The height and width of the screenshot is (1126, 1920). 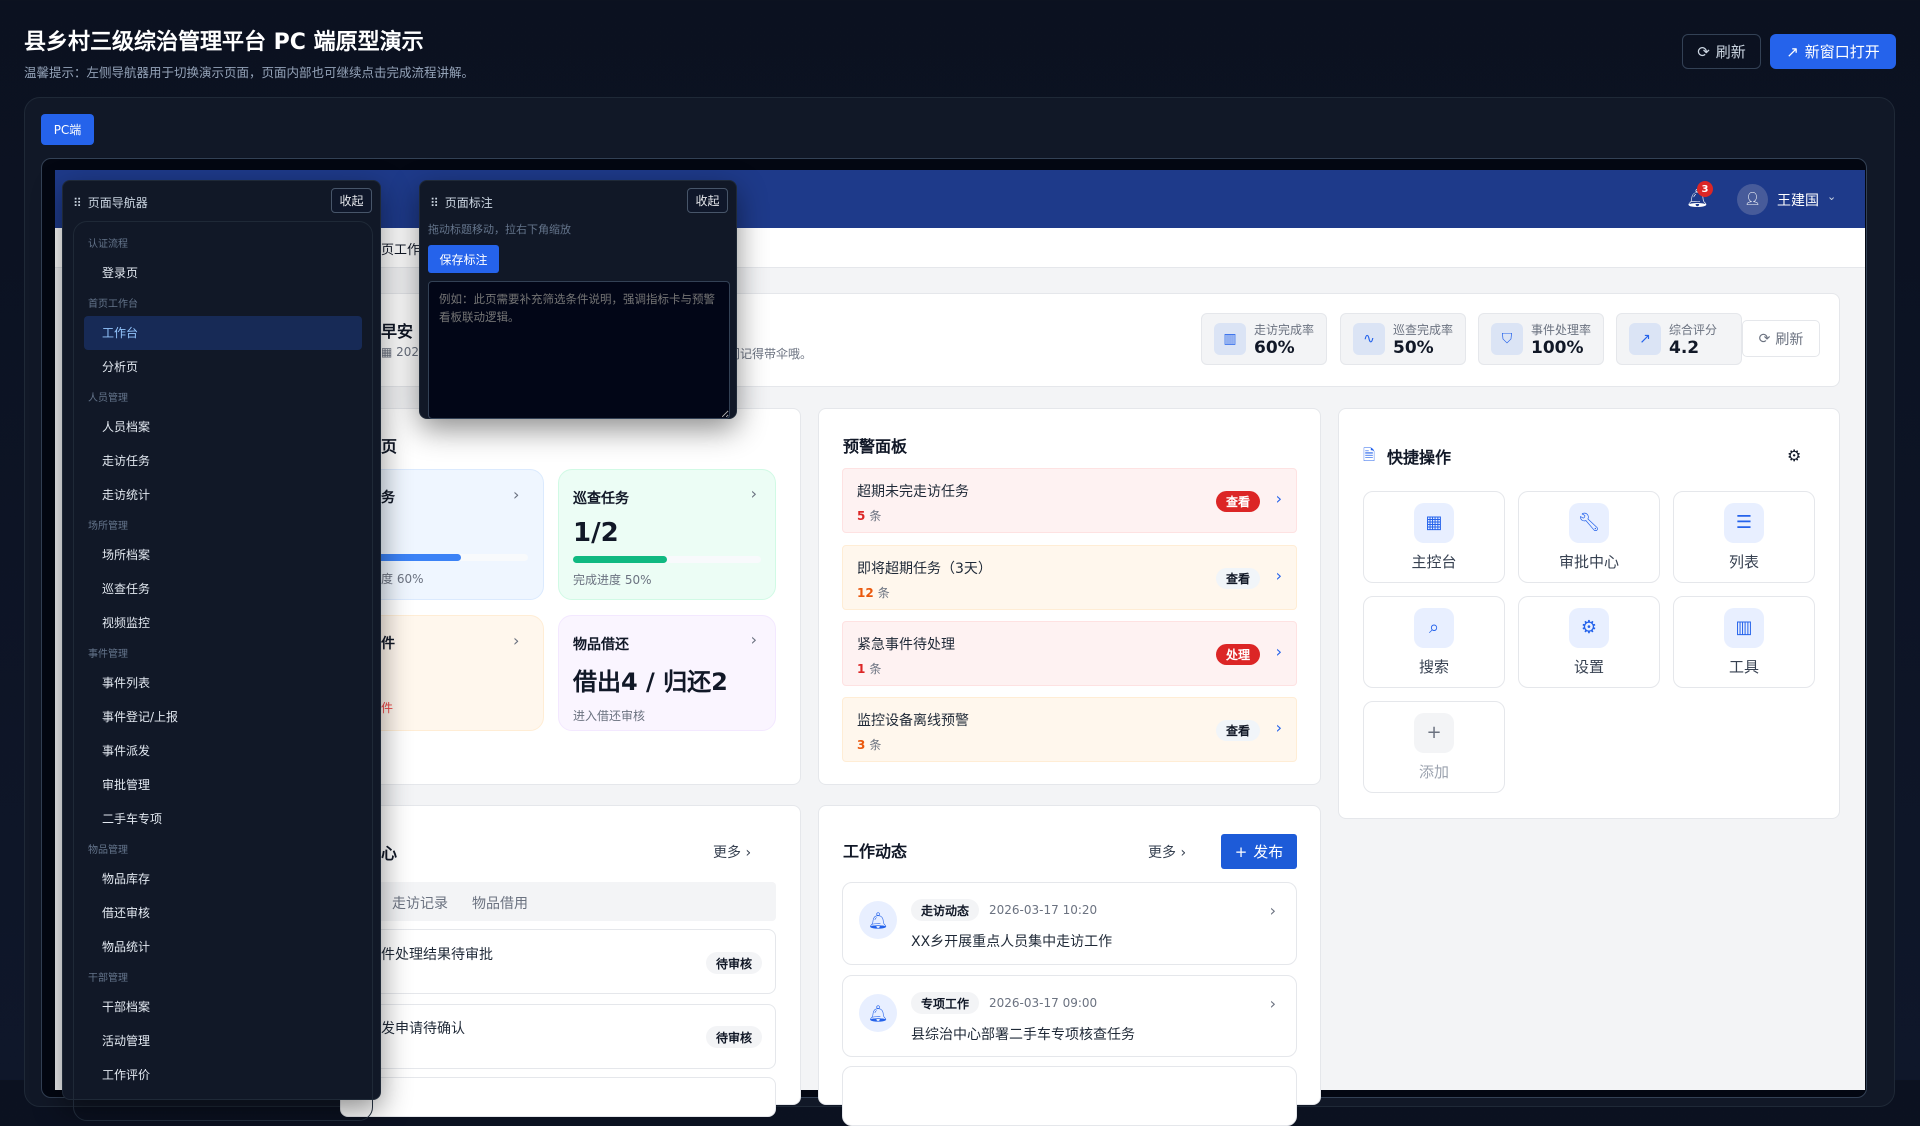 What do you see at coordinates (463, 259) in the screenshot?
I see `save-annotation-button: 保存标注` at bounding box center [463, 259].